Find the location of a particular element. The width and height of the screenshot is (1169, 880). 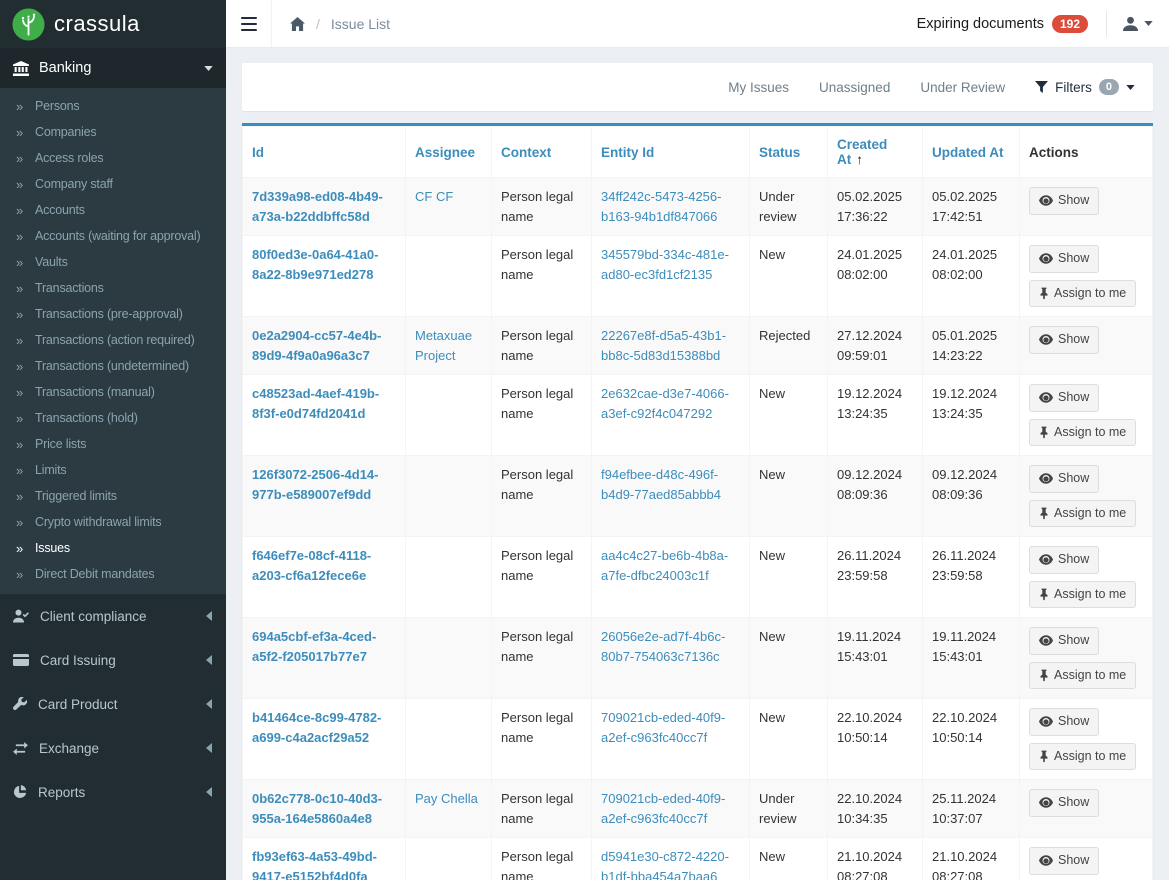

home-icon is located at coordinates (297, 23).